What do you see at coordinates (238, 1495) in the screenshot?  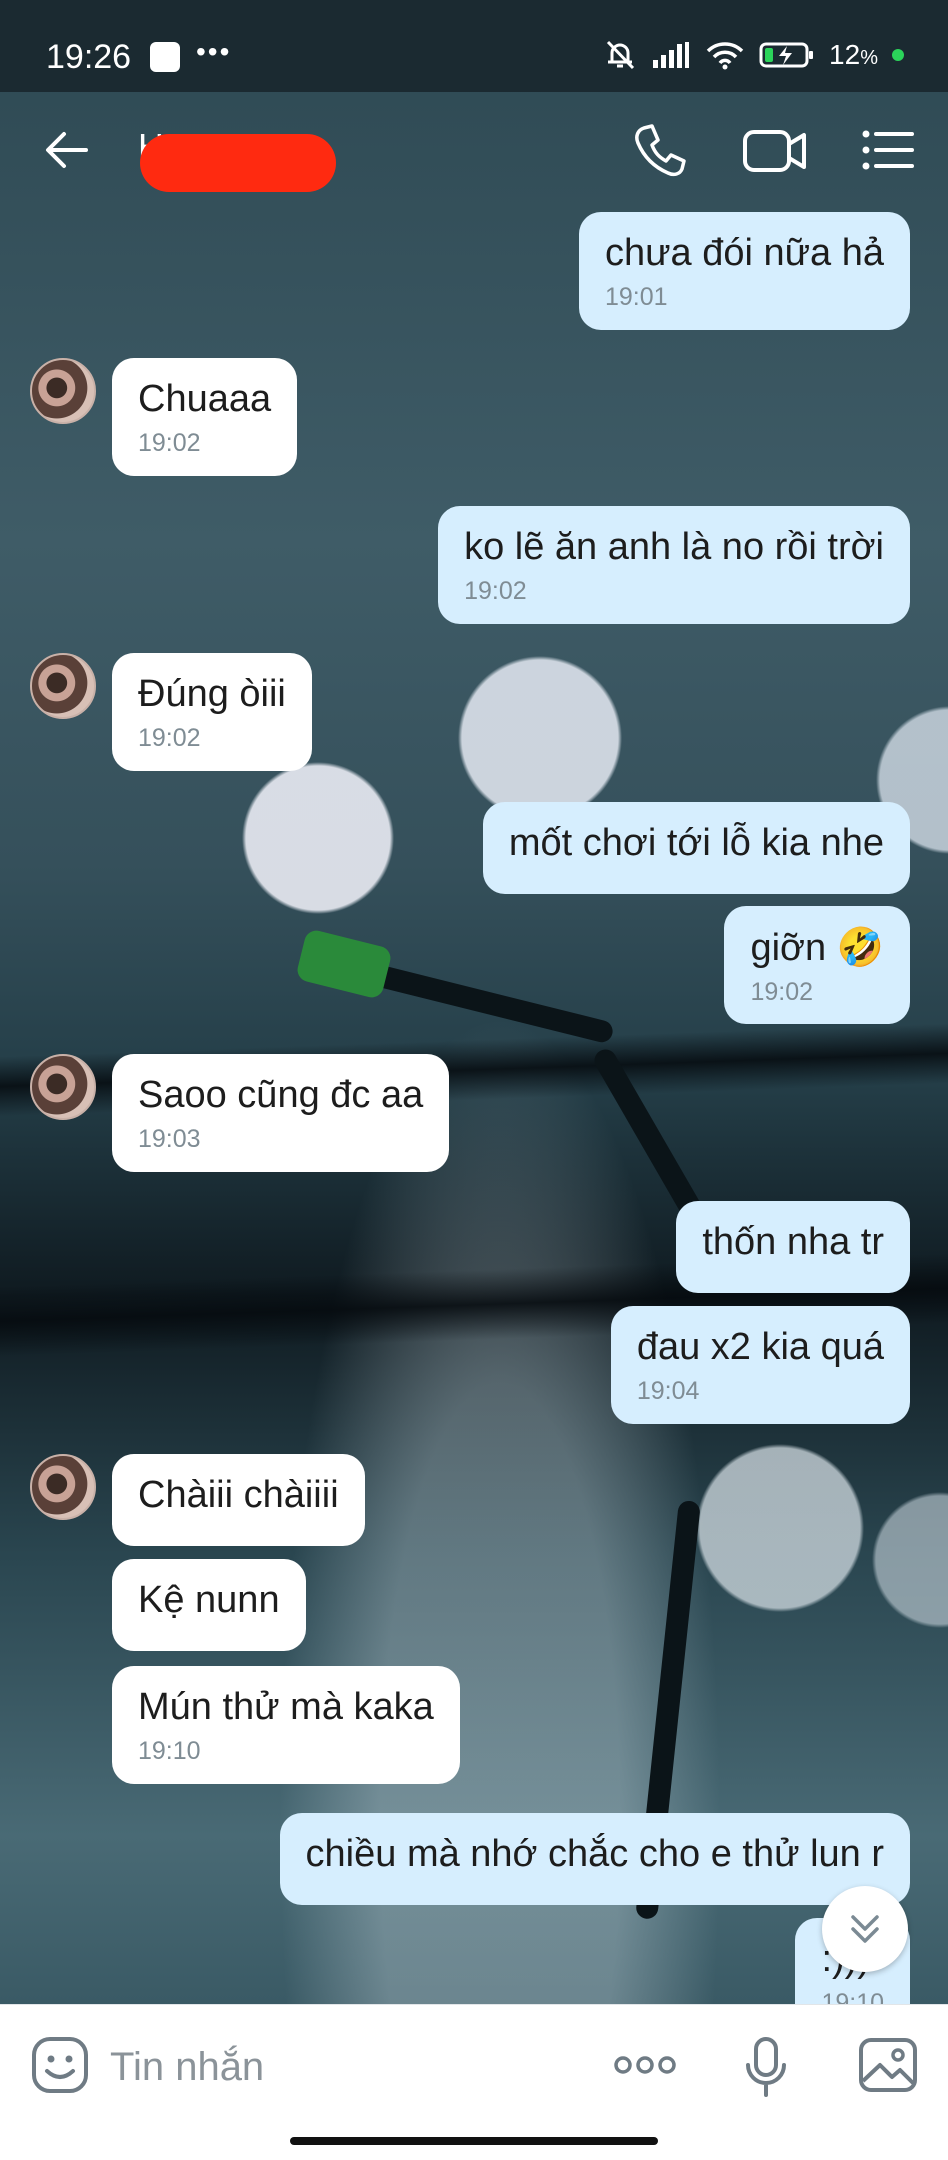 I see `message-text: Chàiii chàiiii` at bounding box center [238, 1495].